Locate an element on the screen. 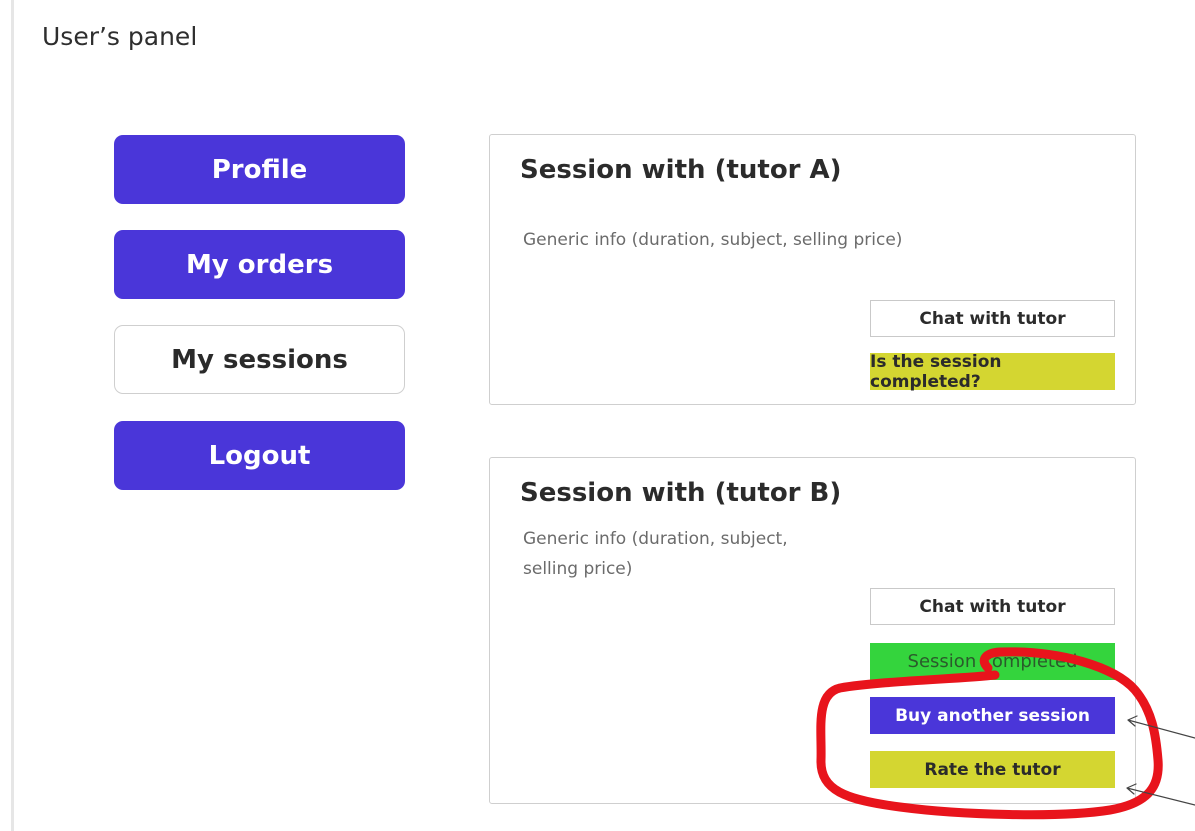 This screenshot has width=1195, height=831. button-label: Is the session completed? is located at coordinates (936, 371).